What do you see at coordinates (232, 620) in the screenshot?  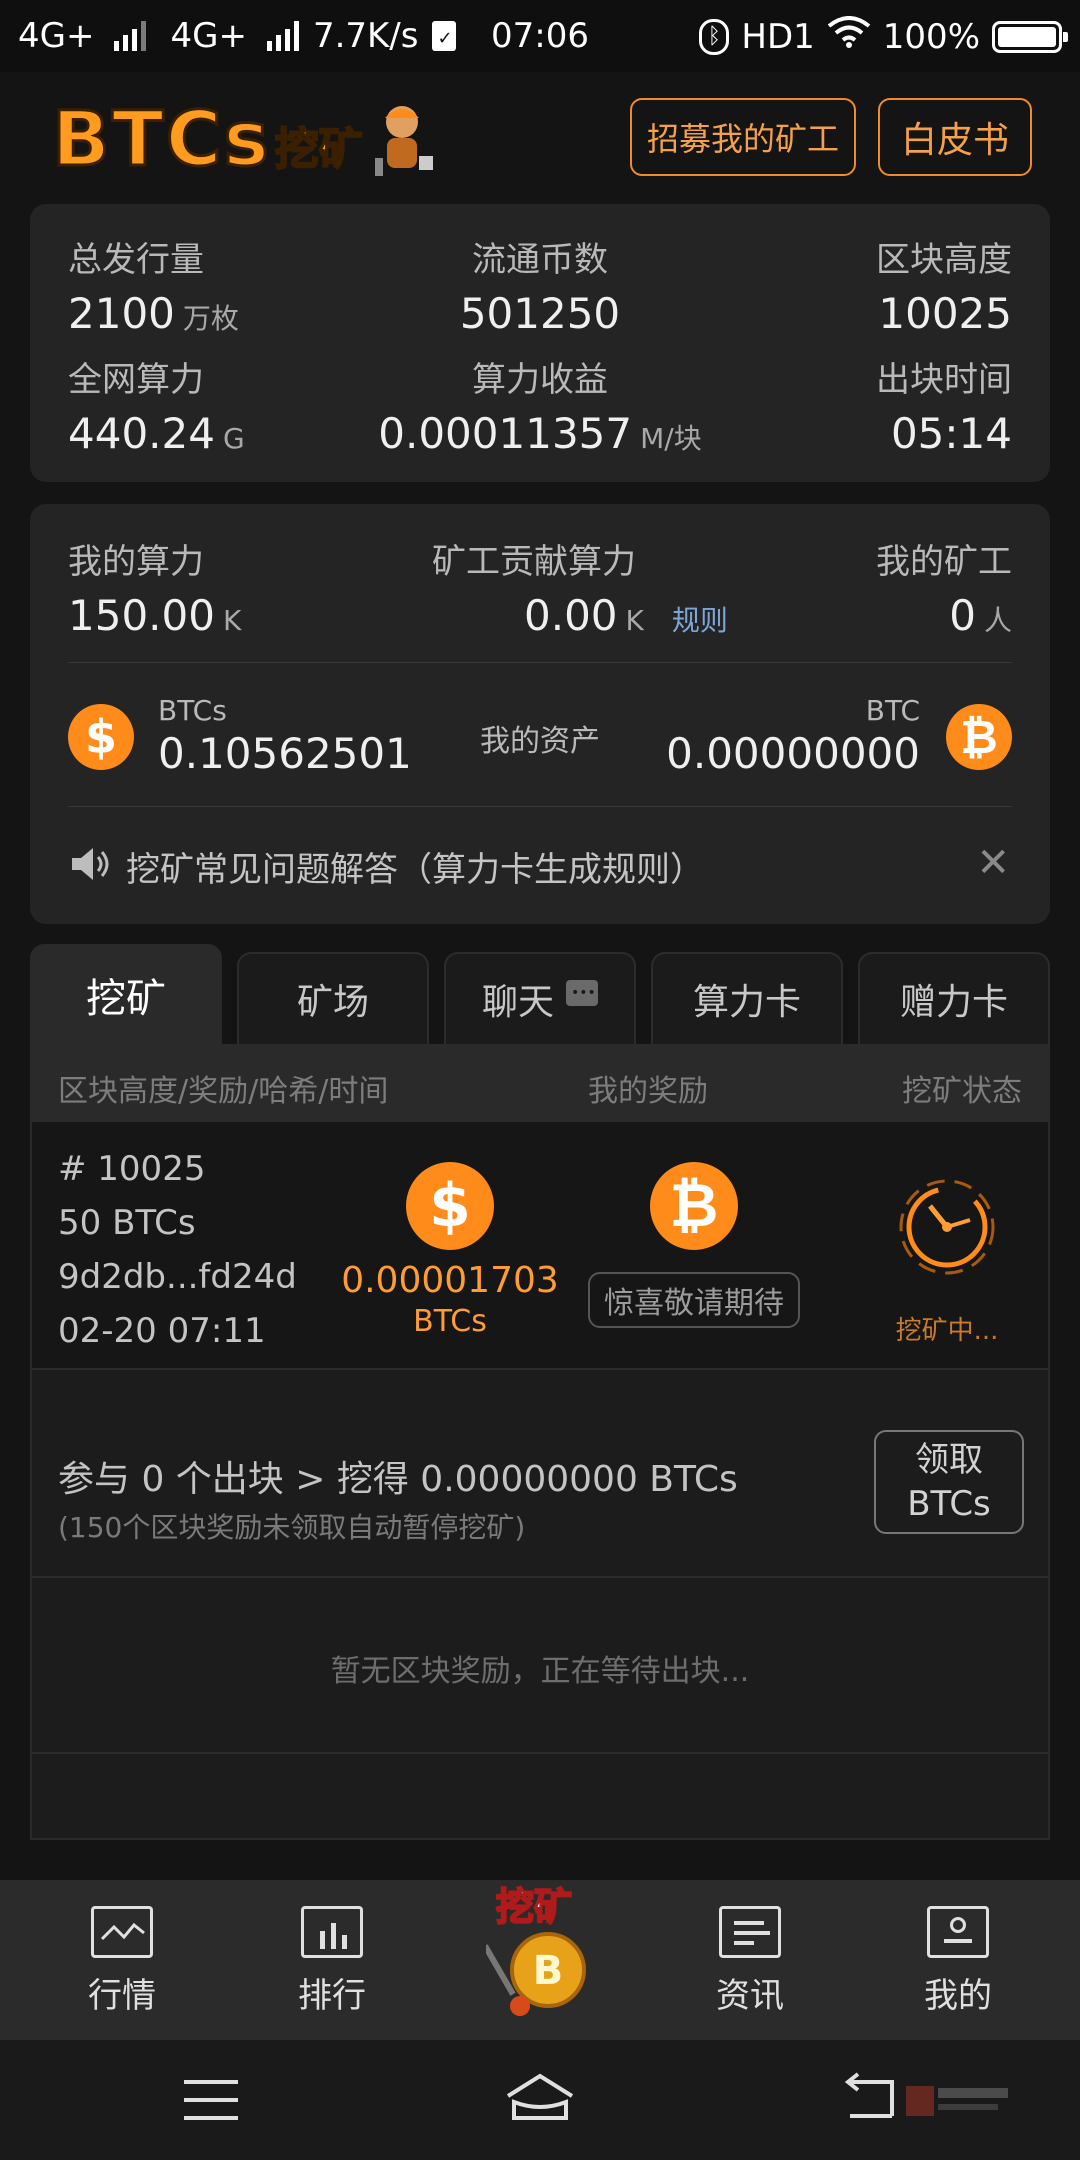 I see `my-hash-unit: K` at bounding box center [232, 620].